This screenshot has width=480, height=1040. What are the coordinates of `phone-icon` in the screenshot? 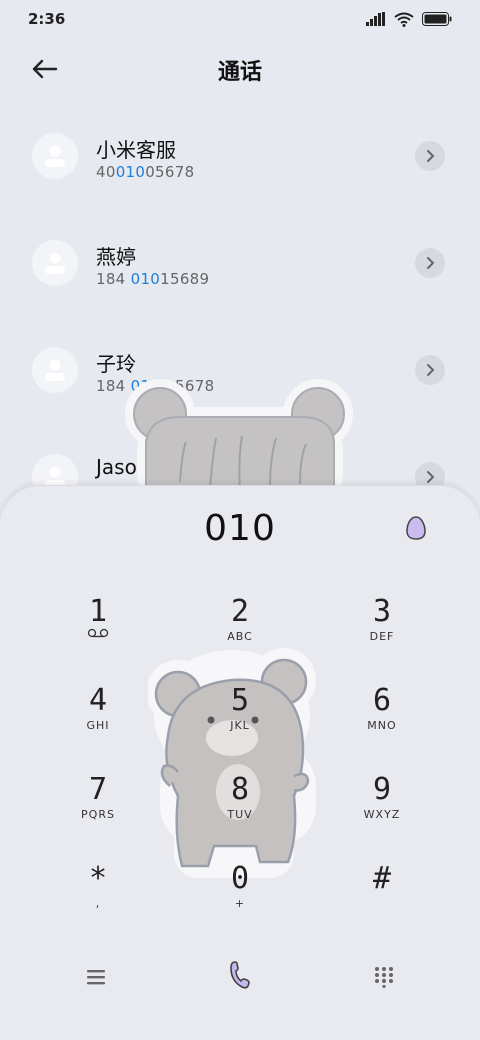 It's located at (240, 975).